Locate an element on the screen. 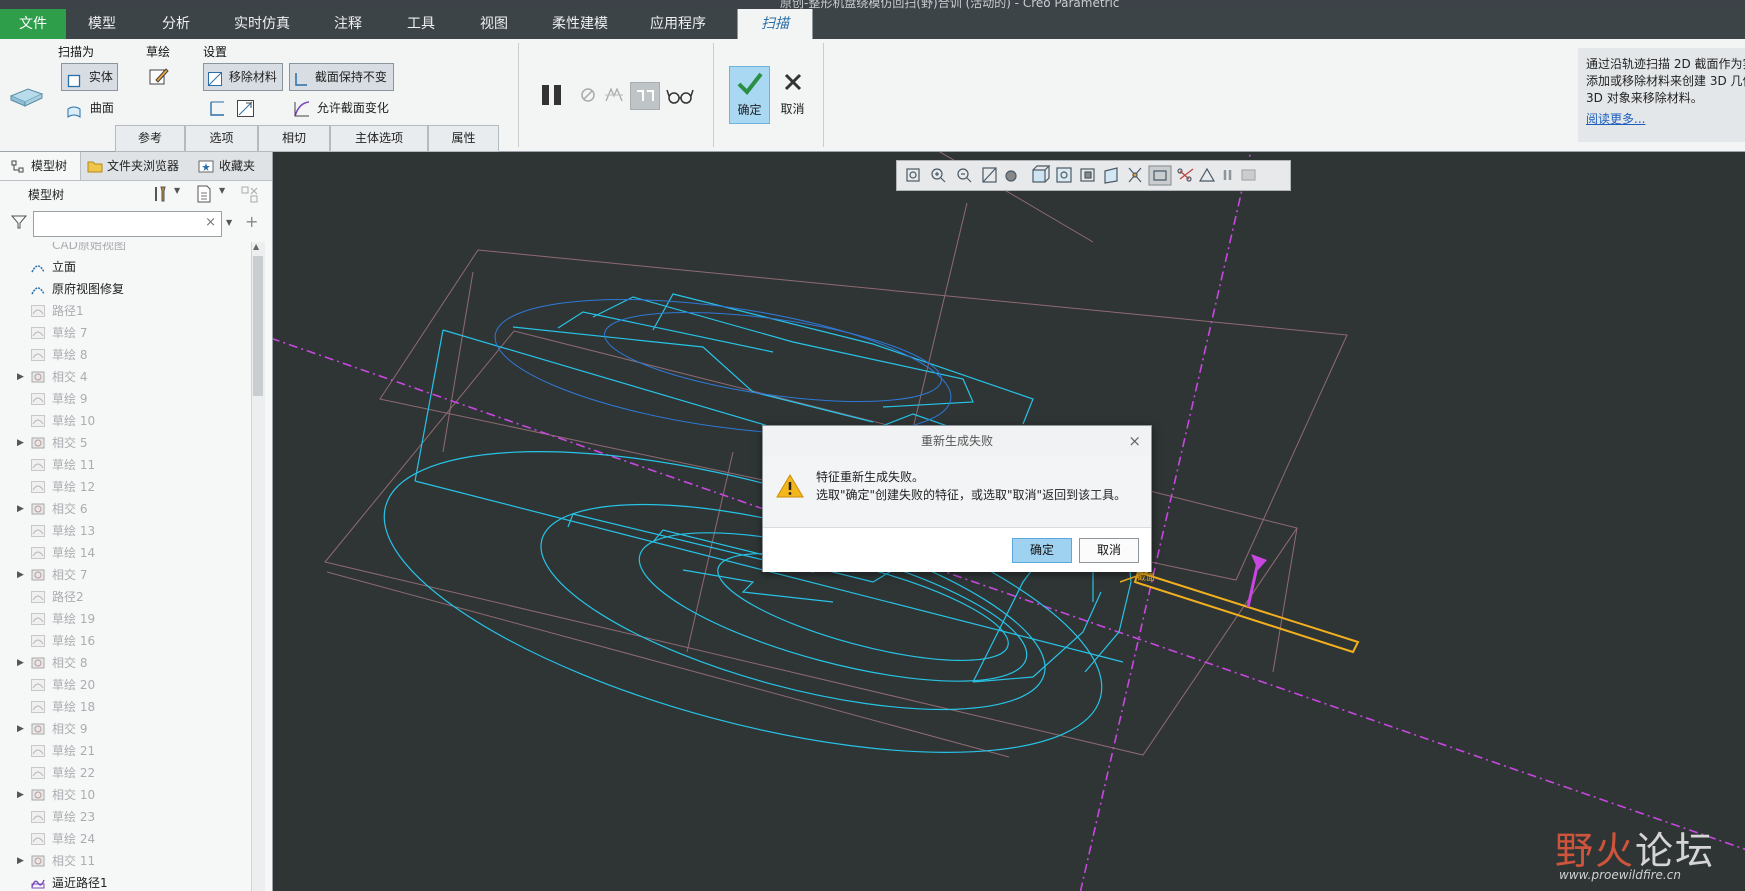 This screenshot has width=1745, height=891. scroll-up-icon: ▲ is located at coordinates (256, 246).